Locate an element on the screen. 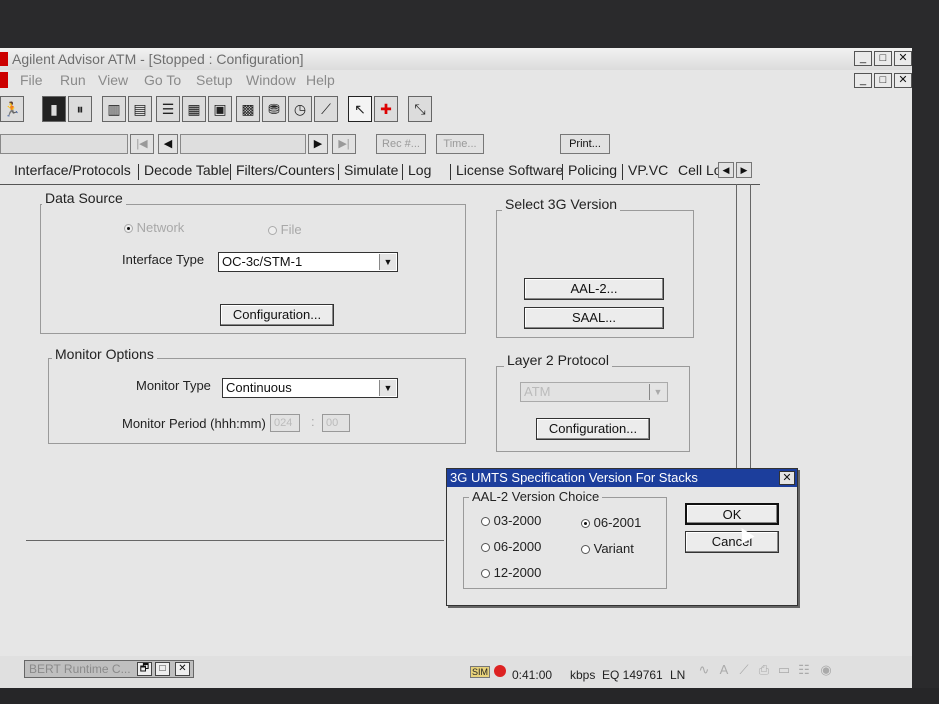 This screenshot has height=704, width=939. option-03-2000-label: 03-2000 is located at coordinates (517, 520).